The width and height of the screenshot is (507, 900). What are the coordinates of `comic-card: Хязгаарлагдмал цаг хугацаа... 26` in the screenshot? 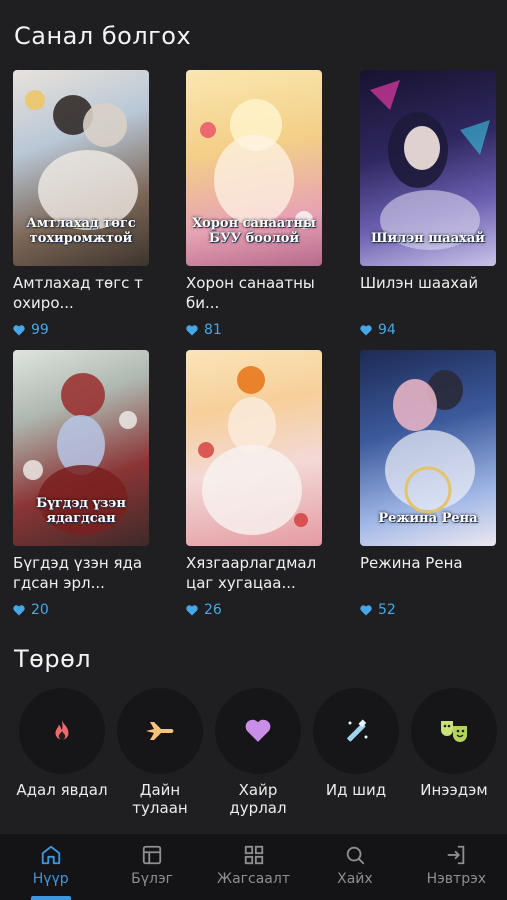 It's located at (254, 484).